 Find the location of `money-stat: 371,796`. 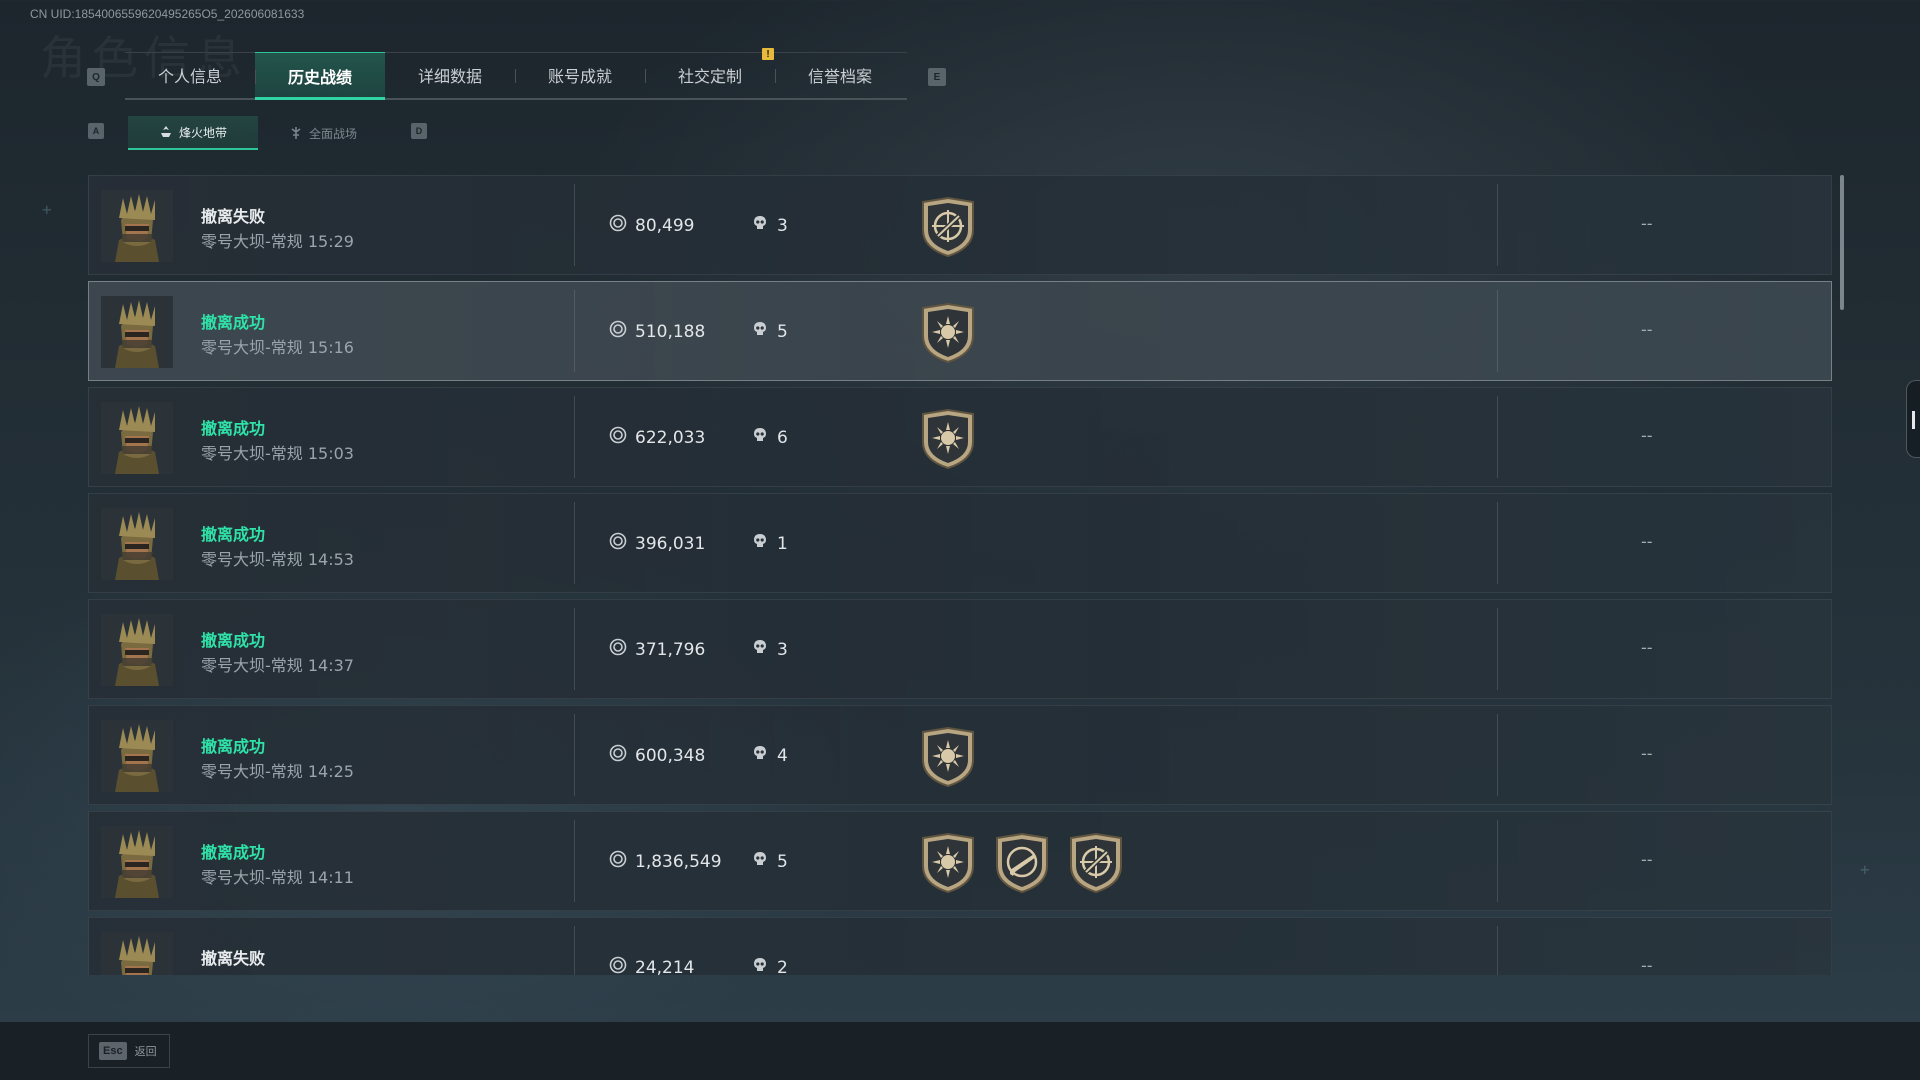

money-stat: 371,796 is located at coordinates (657, 649).